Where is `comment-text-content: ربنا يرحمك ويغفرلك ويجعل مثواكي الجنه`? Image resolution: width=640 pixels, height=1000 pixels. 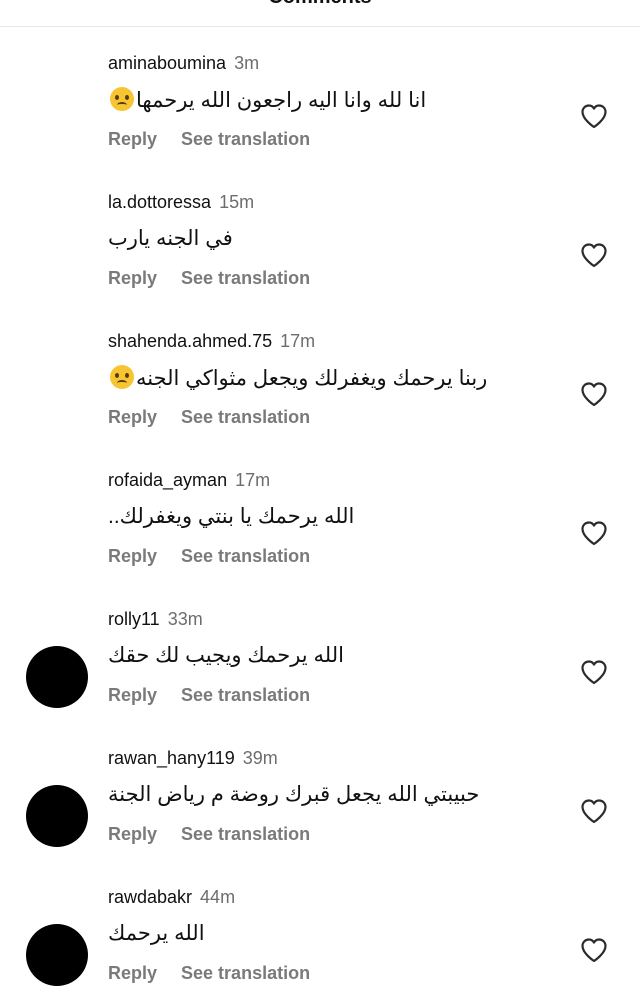
comment-text-content: ربنا يرحمك ويغفرلك ويجعل مثواكي الجنه is located at coordinates (312, 378).